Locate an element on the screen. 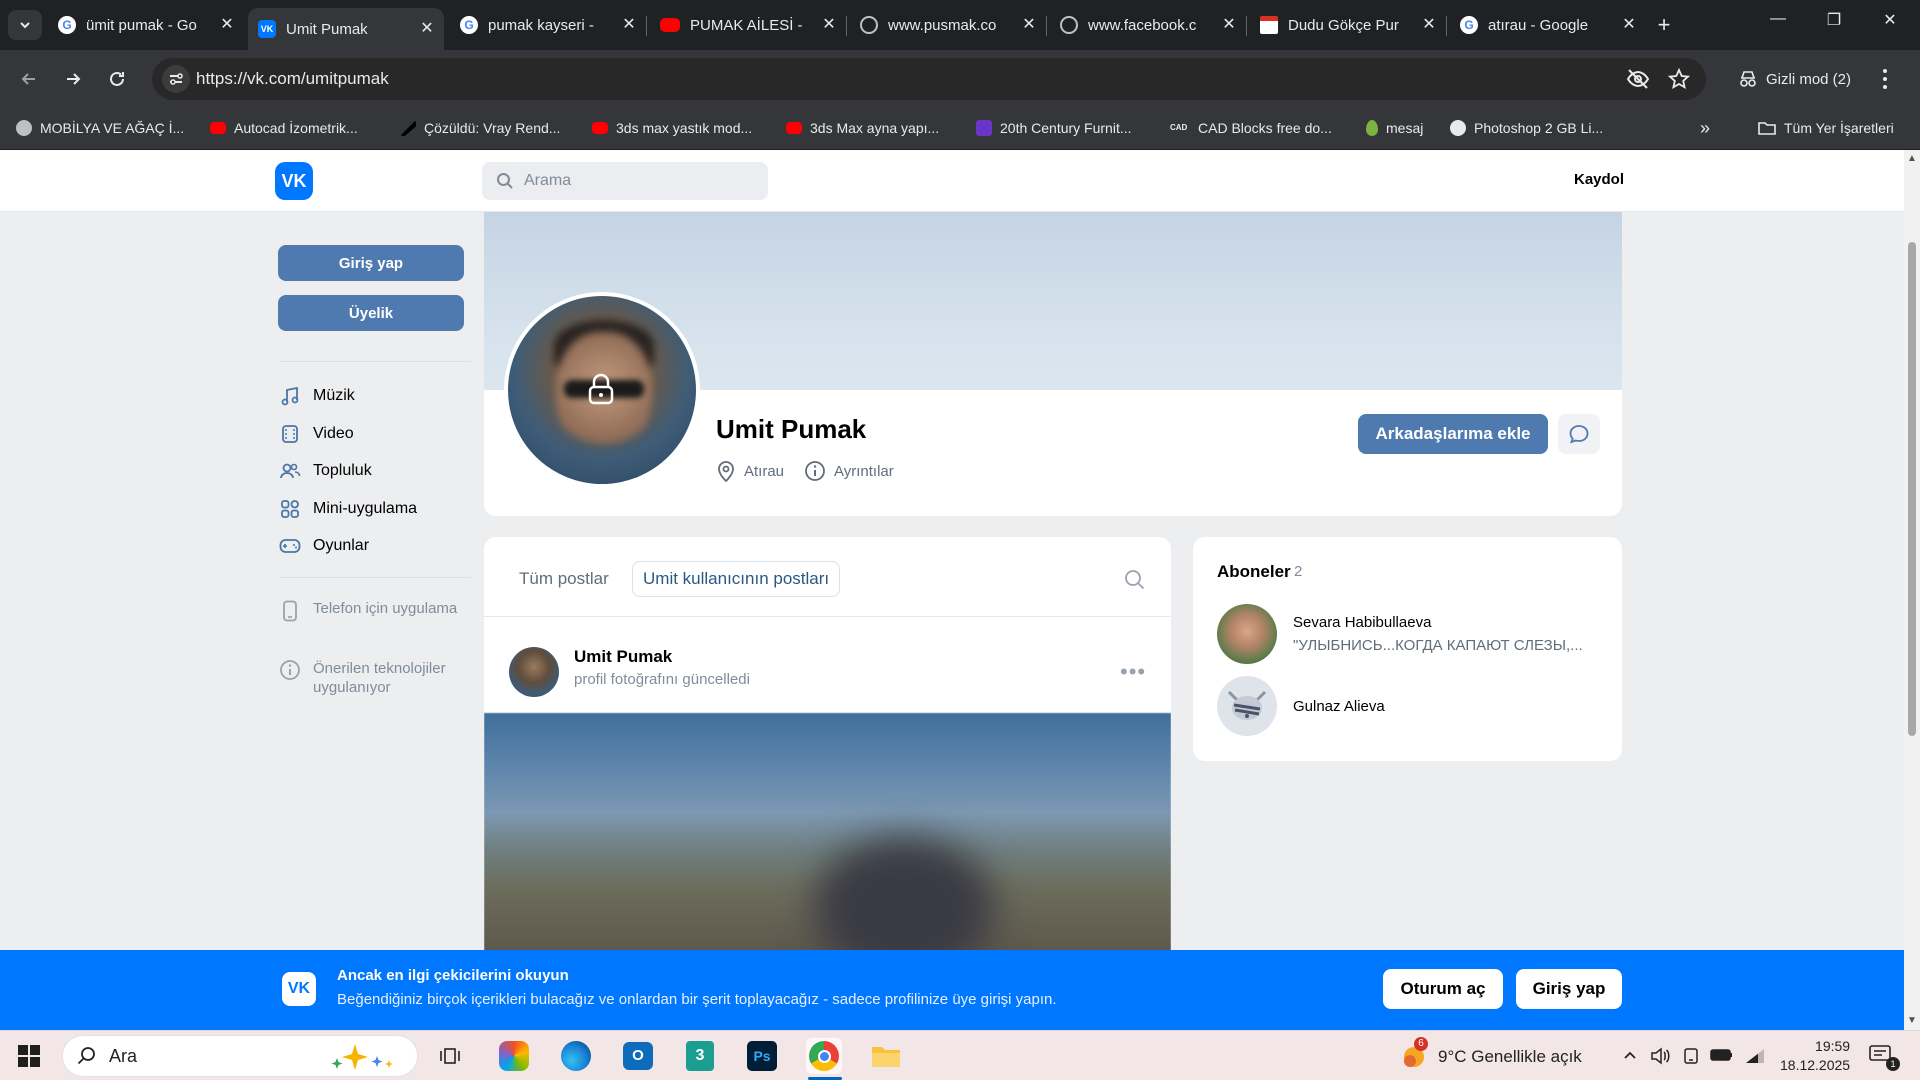 The image size is (1920, 1080). taskbar-search: Ara is located at coordinates (240, 1056).